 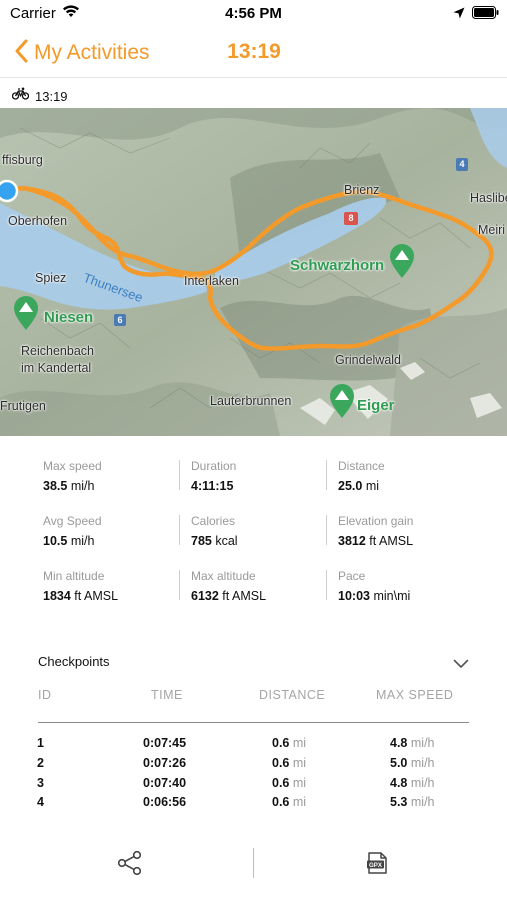 I want to click on stat-value: 4:11:15, so click(x=212, y=486).